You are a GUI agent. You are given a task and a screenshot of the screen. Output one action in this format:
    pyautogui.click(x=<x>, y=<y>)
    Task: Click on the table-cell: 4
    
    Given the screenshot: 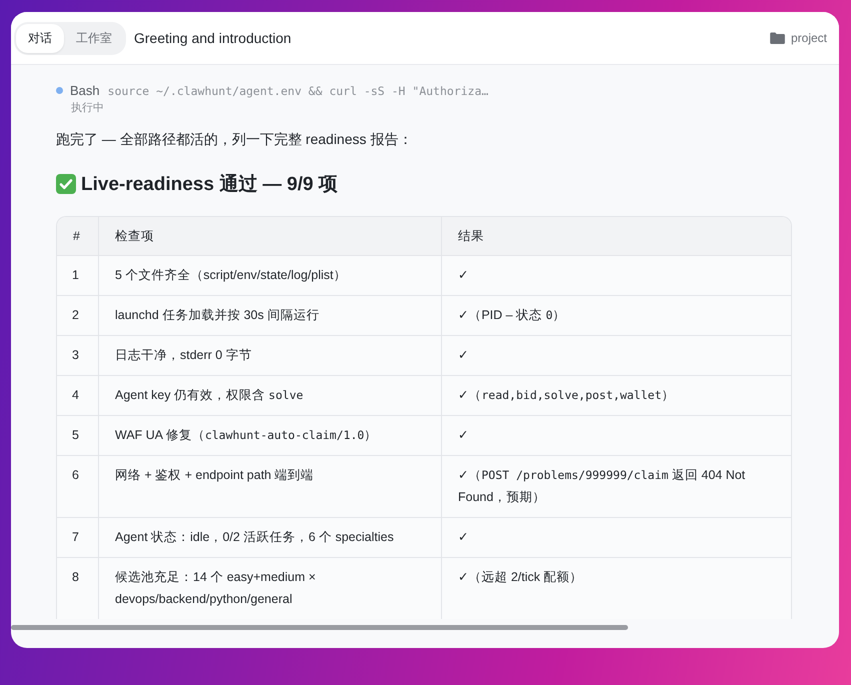 What is the action you would take?
    pyautogui.click(x=78, y=395)
    